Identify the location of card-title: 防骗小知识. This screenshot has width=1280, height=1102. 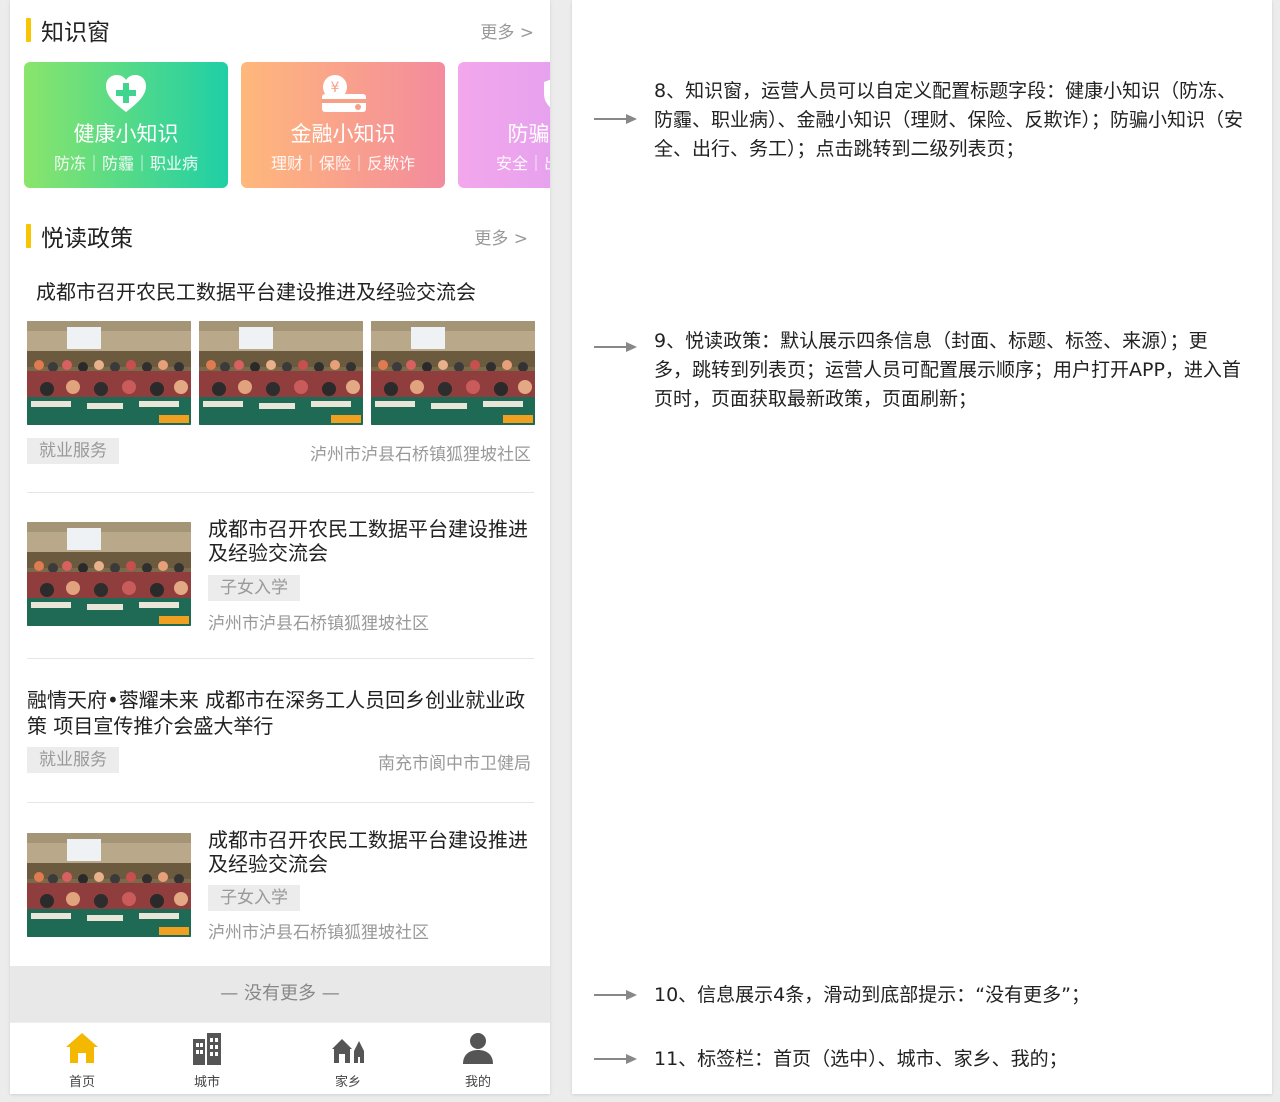
(529, 134).